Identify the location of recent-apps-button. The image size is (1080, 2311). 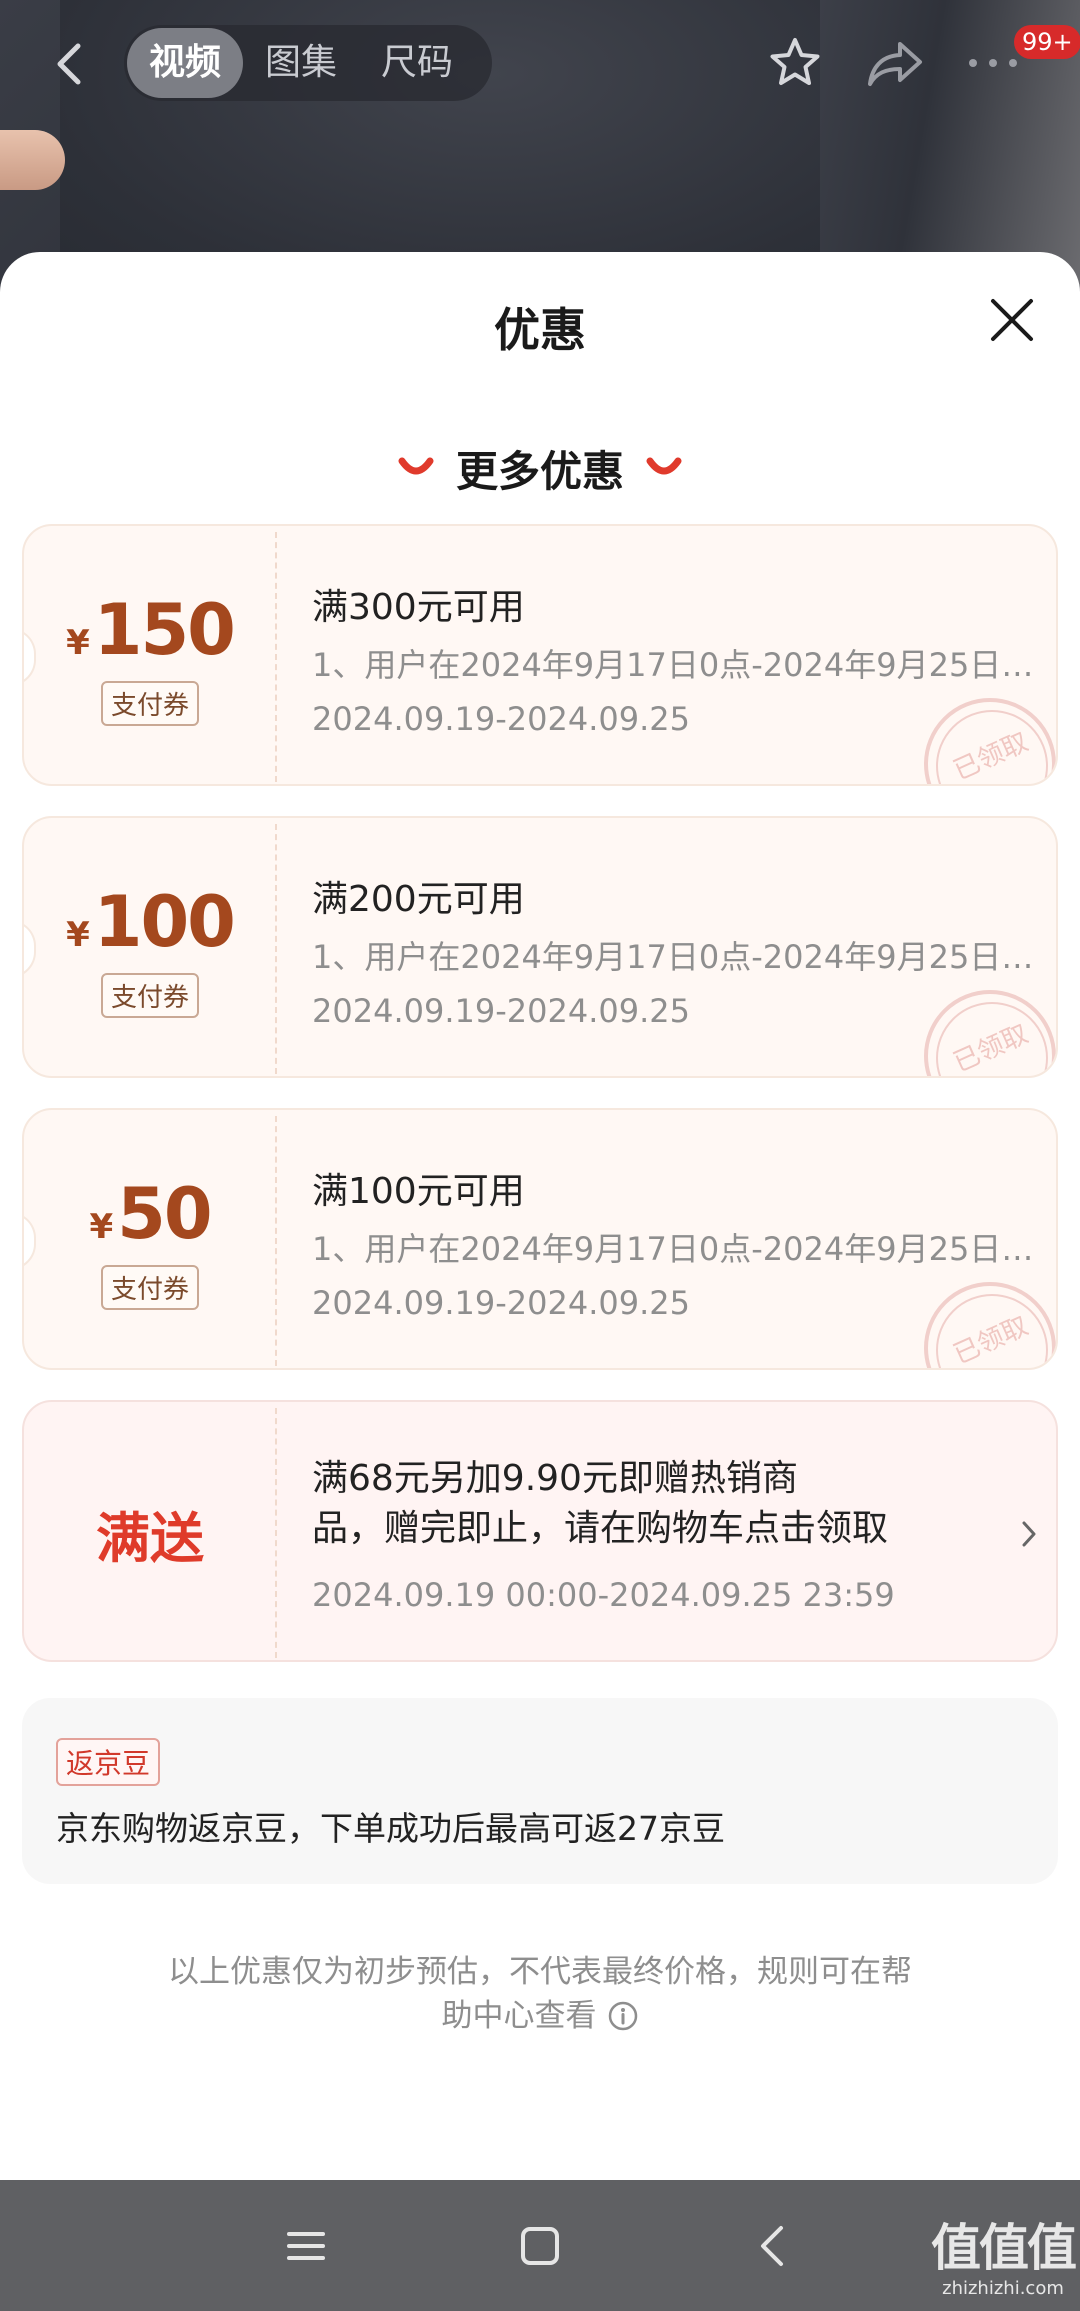
(306, 2246).